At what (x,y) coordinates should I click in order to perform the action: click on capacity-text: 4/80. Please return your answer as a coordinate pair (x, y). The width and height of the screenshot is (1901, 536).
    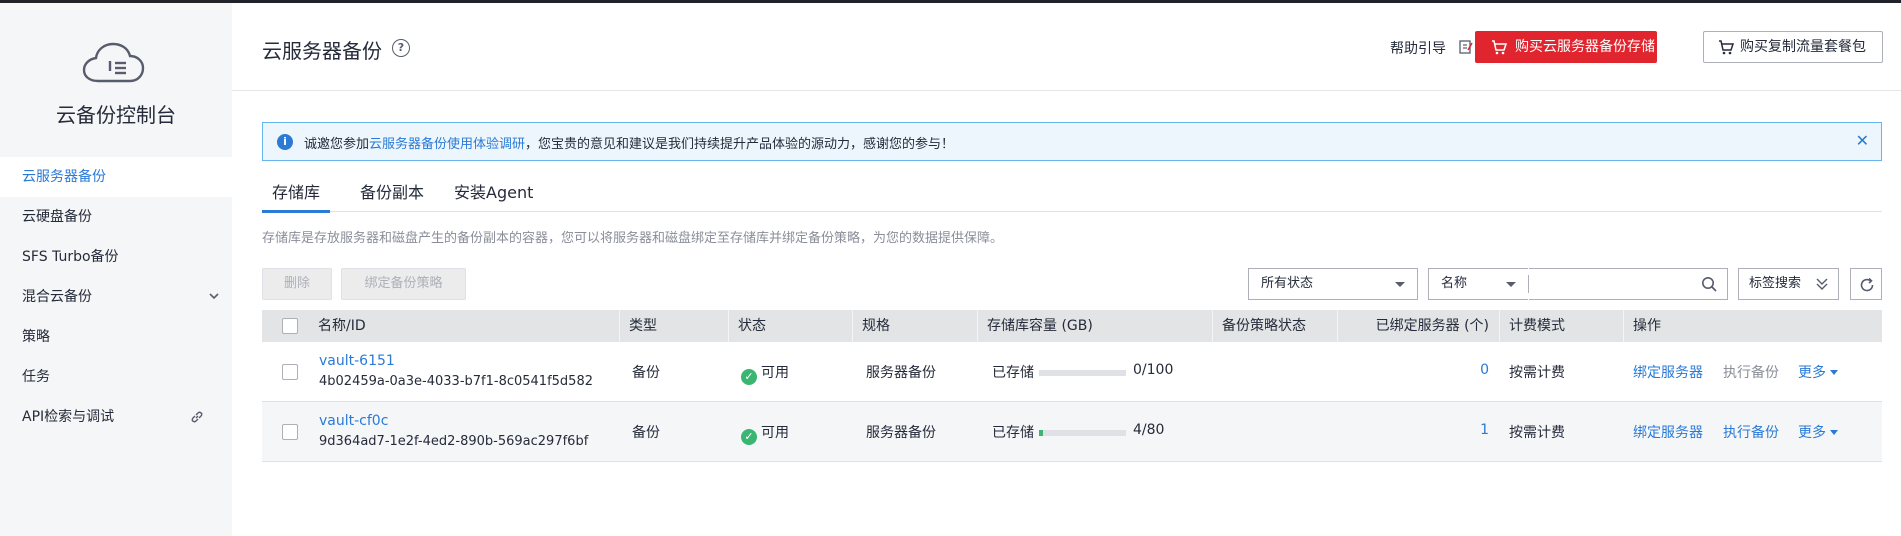
    Looking at the image, I should click on (1149, 430).